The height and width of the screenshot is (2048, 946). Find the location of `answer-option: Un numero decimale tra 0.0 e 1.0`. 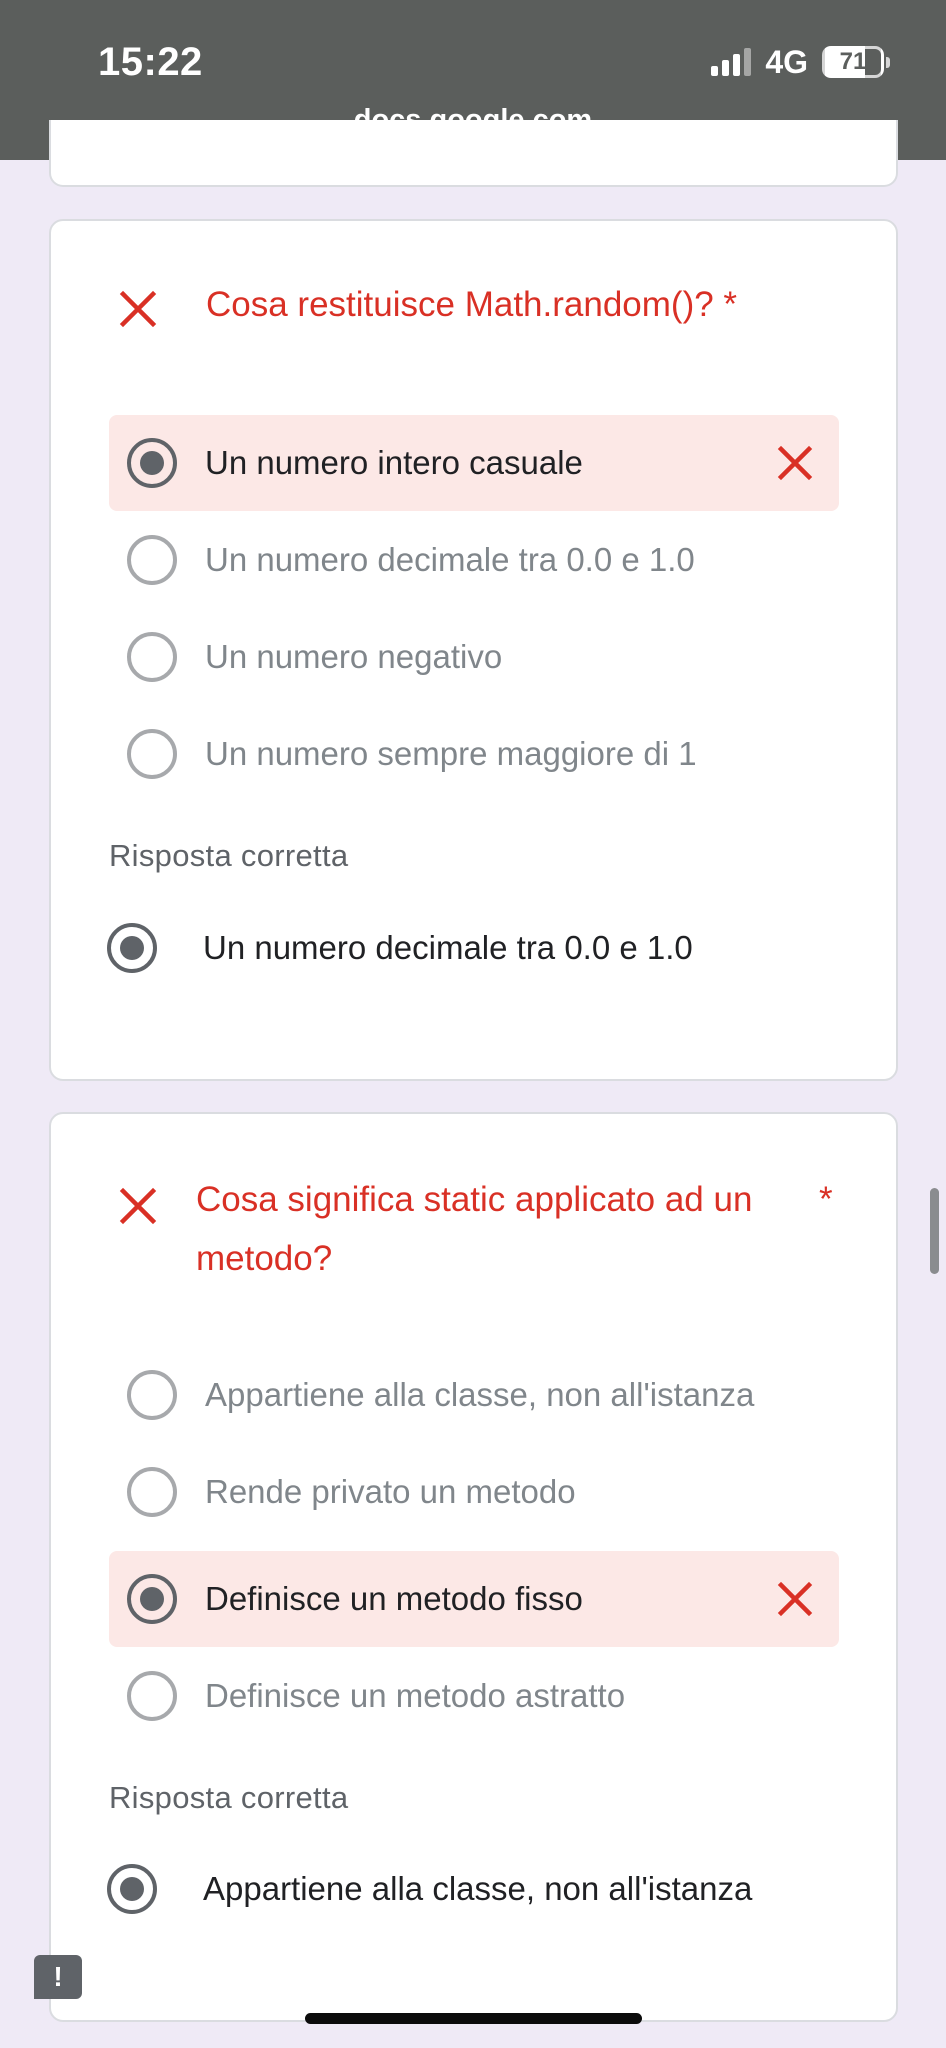

answer-option: Un numero decimale tra 0.0 e 1.0 is located at coordinates (474, 560).